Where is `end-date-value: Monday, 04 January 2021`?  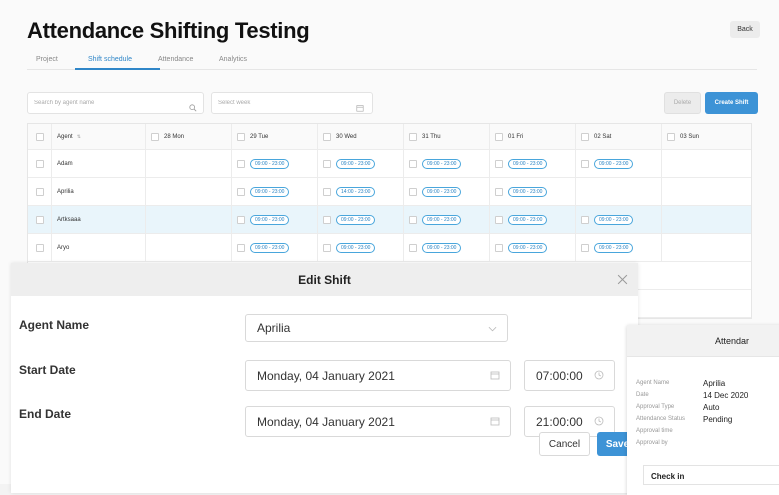
end-date-value: Monday, 04 January 2021 is located at coordinates (326, 421).